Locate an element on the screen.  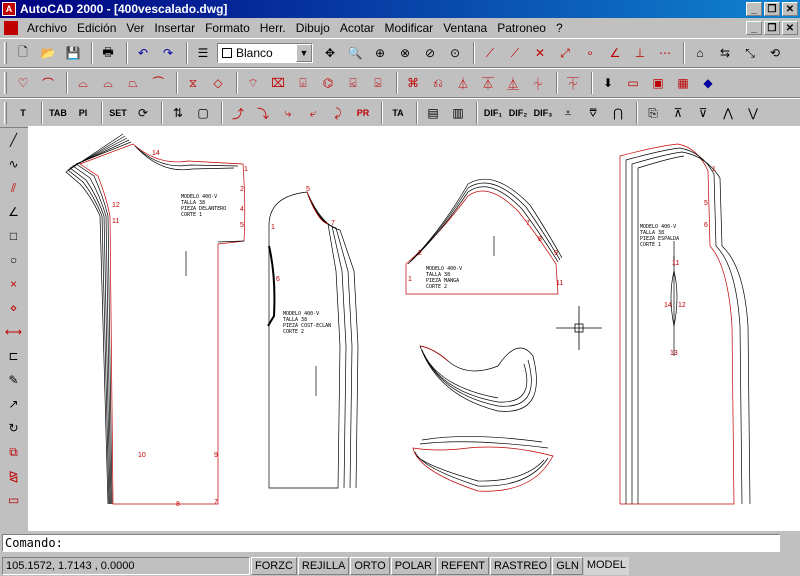
garment-icon: ⋀ is located at coordinates (728, 113).